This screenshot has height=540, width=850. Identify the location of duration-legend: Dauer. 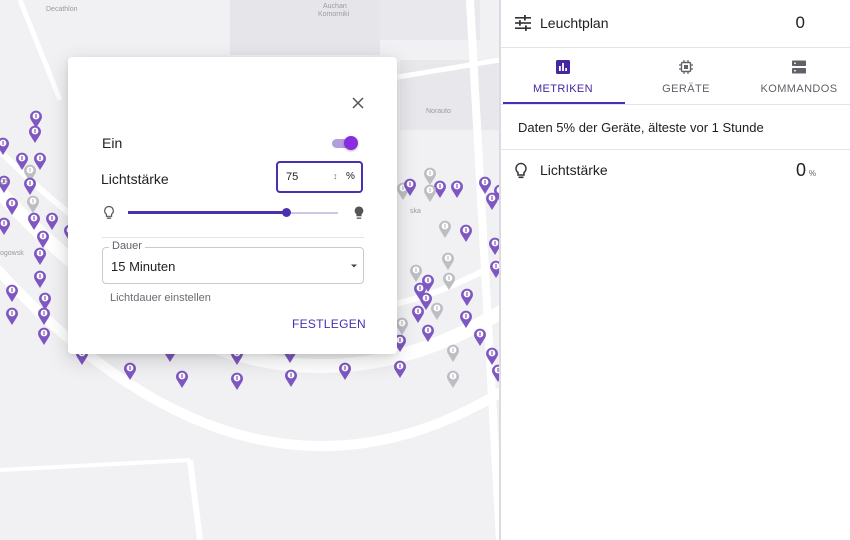
(127, 246).